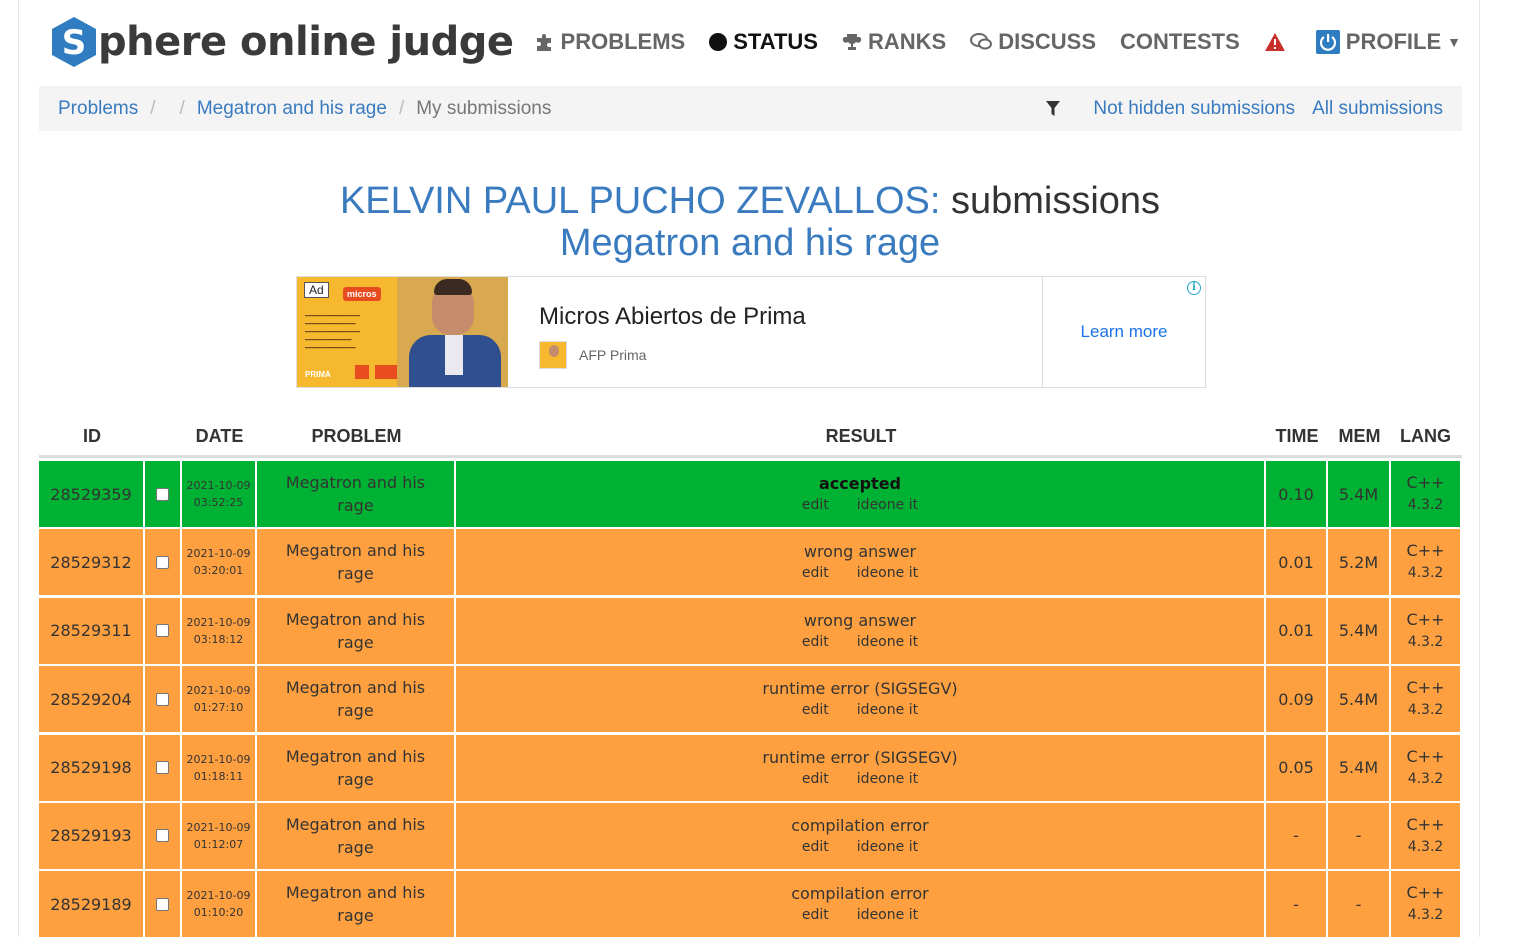  Describe the element at coordinates (852, 42) in the screenshot. I see `trophy-icon` at that location.